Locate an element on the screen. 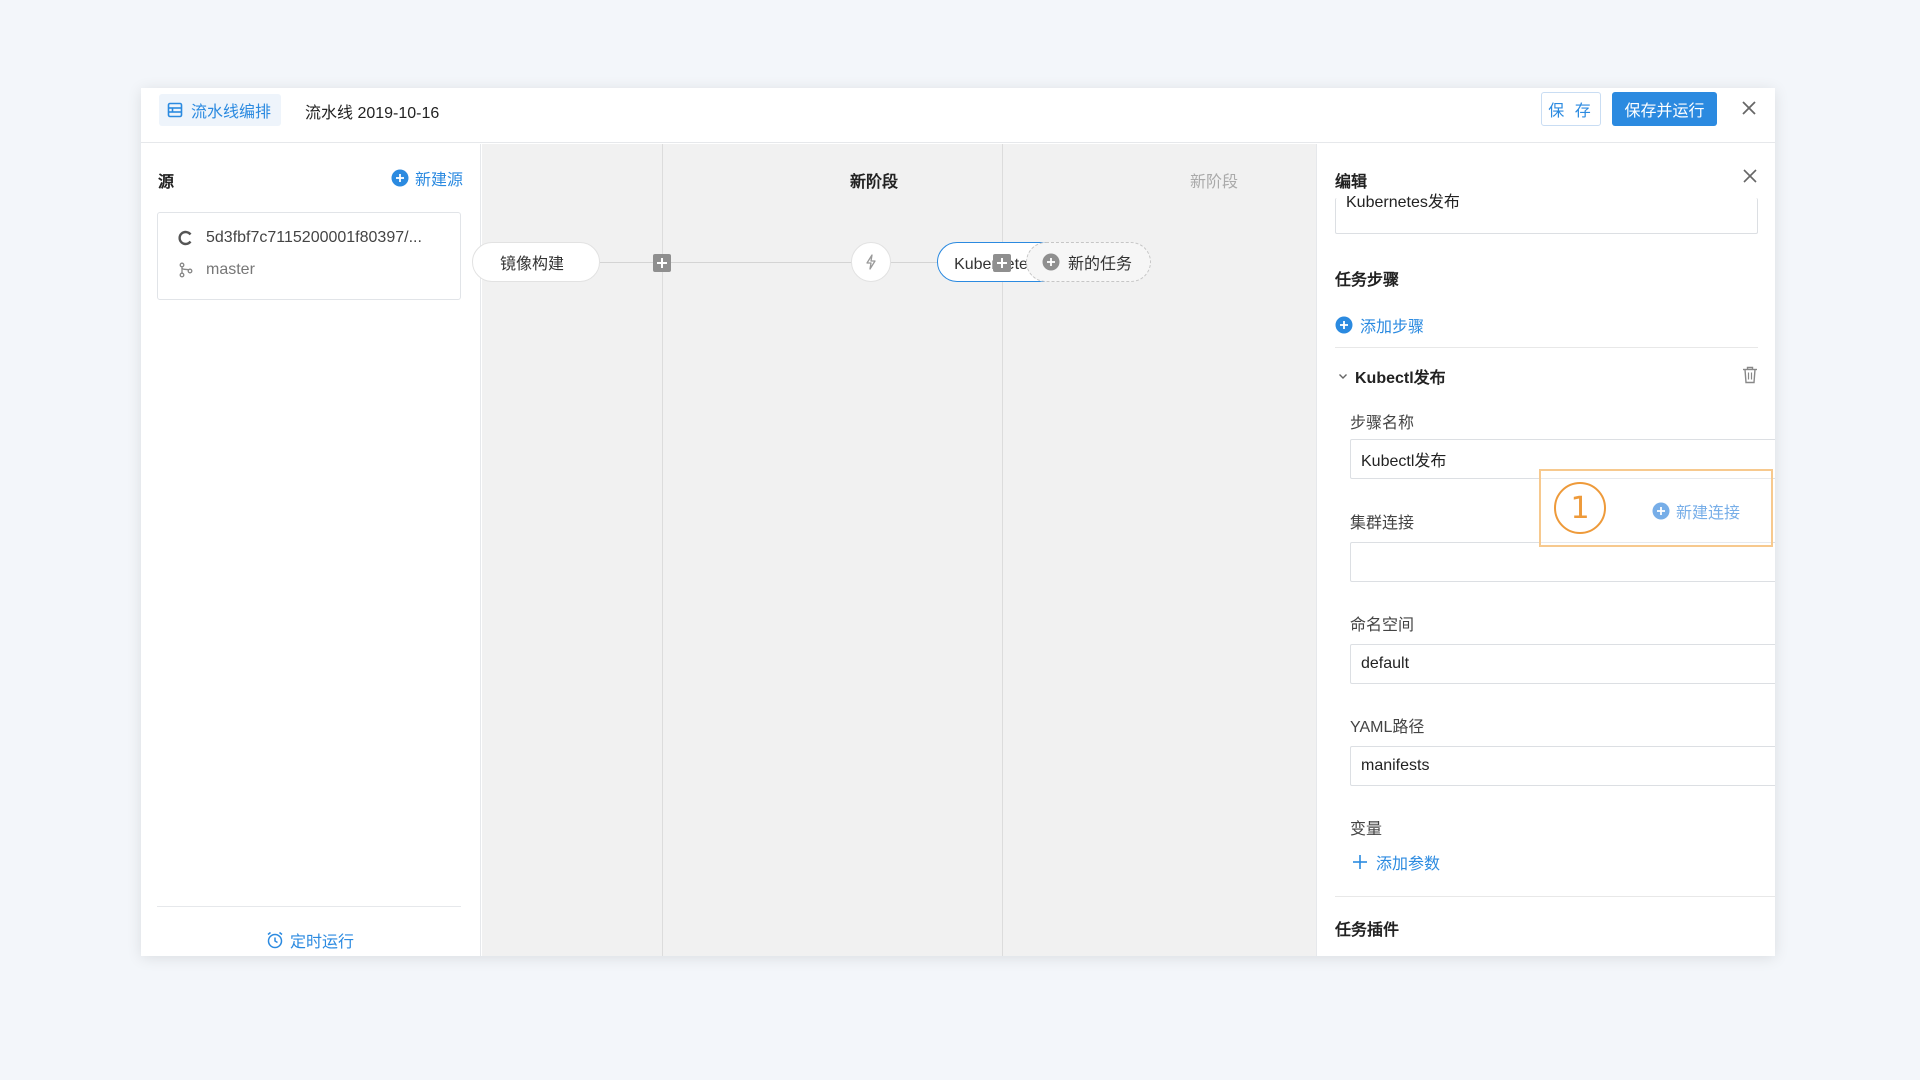 The image size is (1920, 1080). yaml-path-label: YAML路径 is located at coordinates (1387, 727).